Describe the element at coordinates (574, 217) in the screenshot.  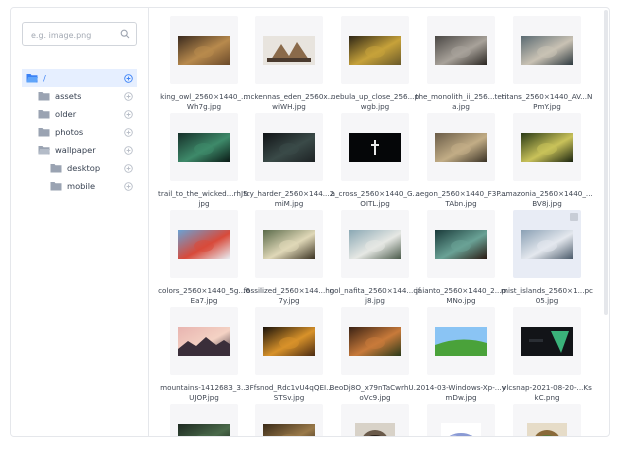
I see `remove-icon` at that location.